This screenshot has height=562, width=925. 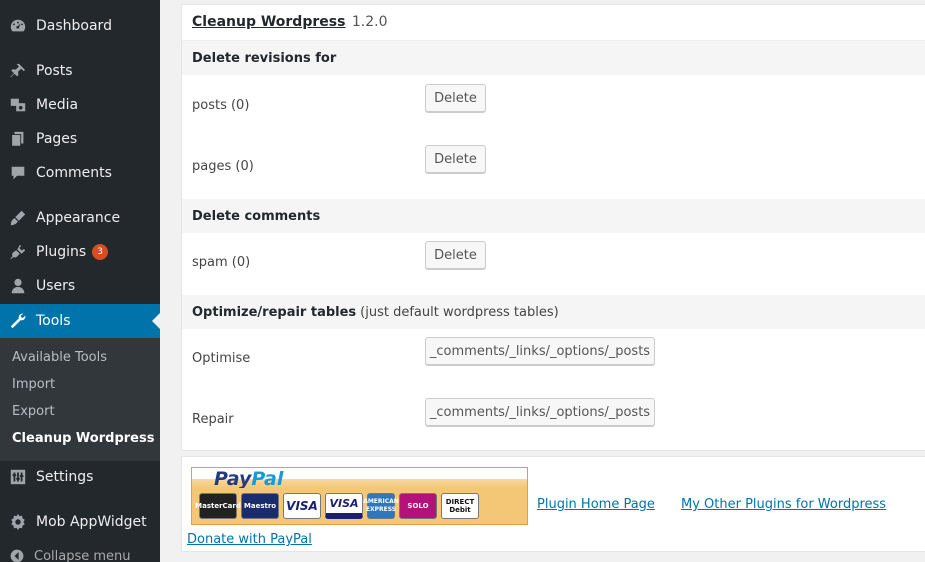 I want to click on section-title: Delete comments, so click(x=256, y=216).